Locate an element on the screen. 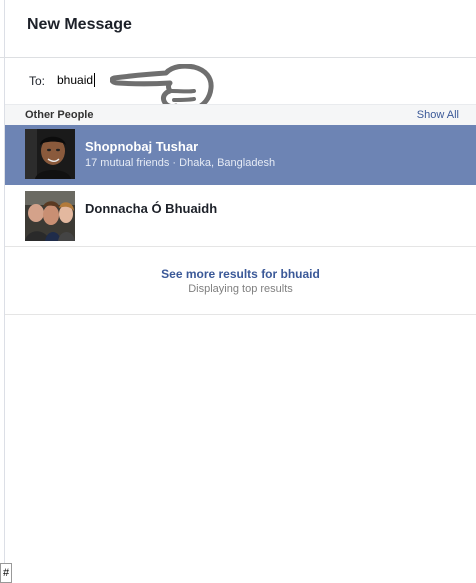  recipient-input: bhuaid is located at coordinates (76, 80).